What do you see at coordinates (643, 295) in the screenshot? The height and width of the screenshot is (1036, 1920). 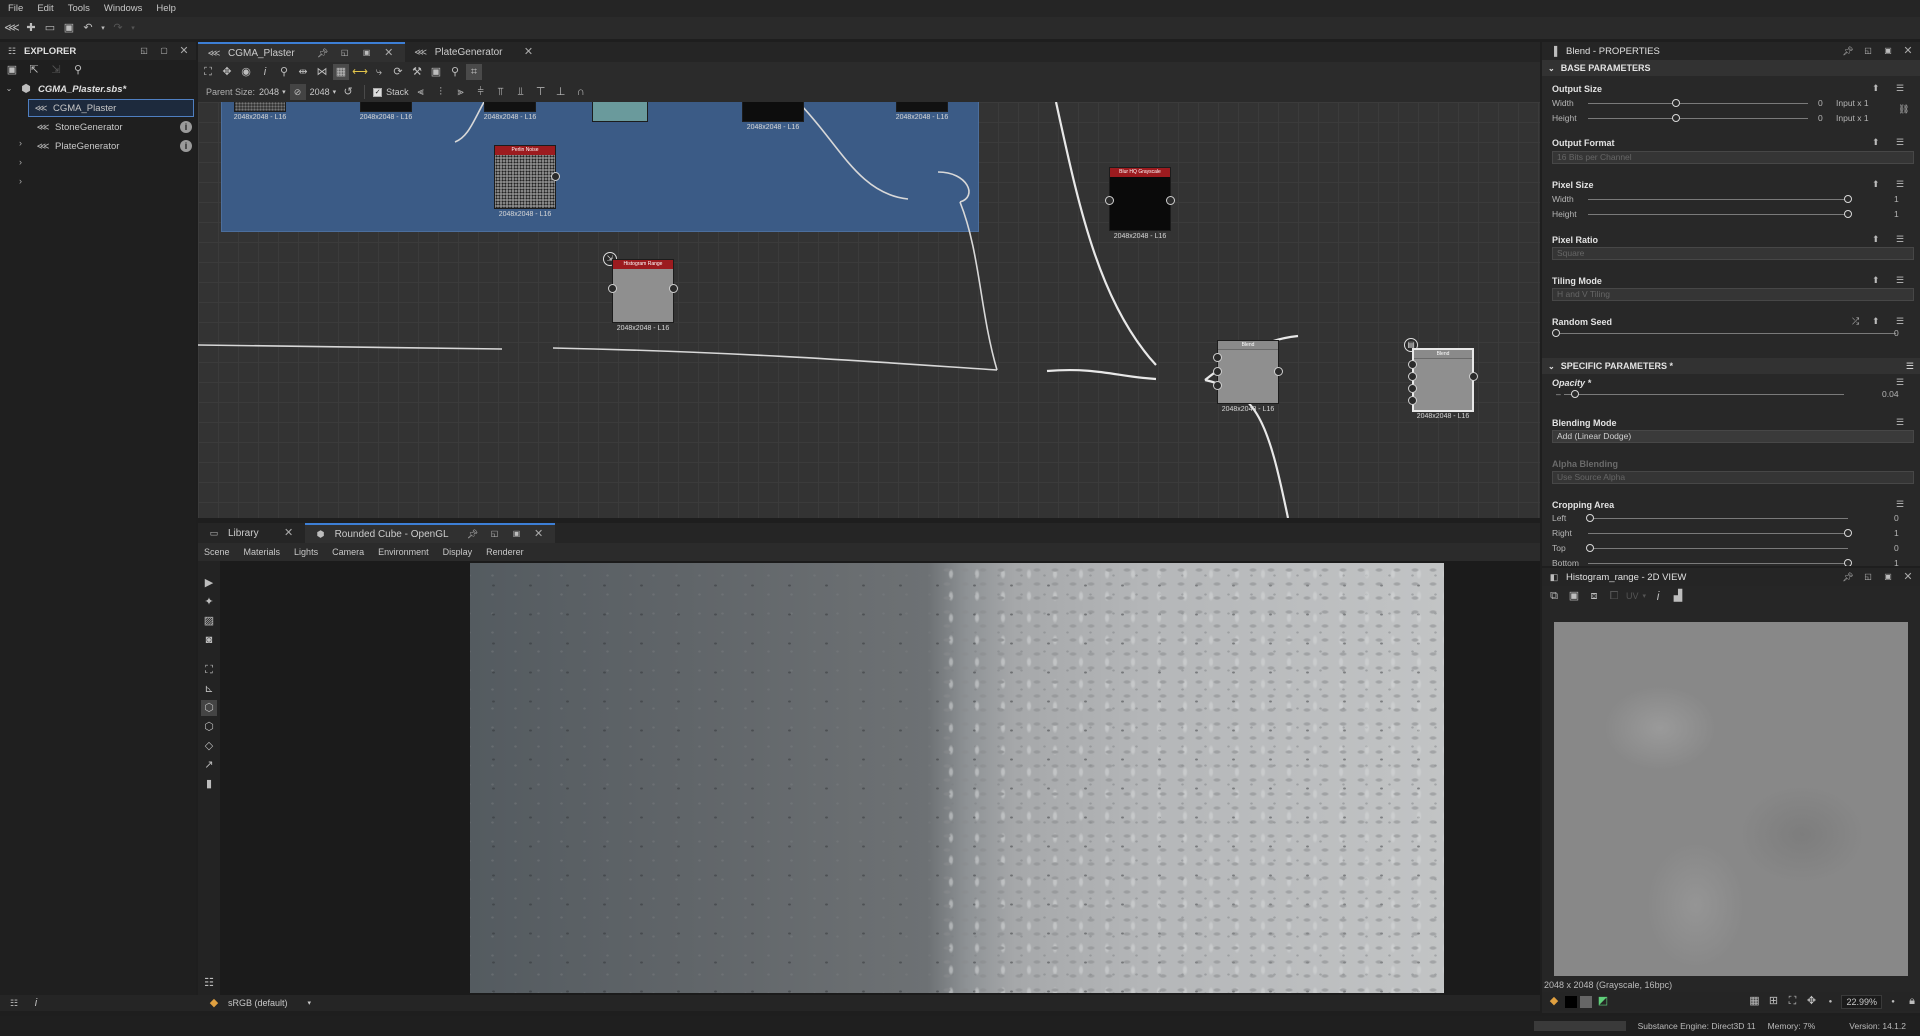 I see `node-histogram-range: Histogram Range 2048x2048 - L16` at bounding box center [643, 295].